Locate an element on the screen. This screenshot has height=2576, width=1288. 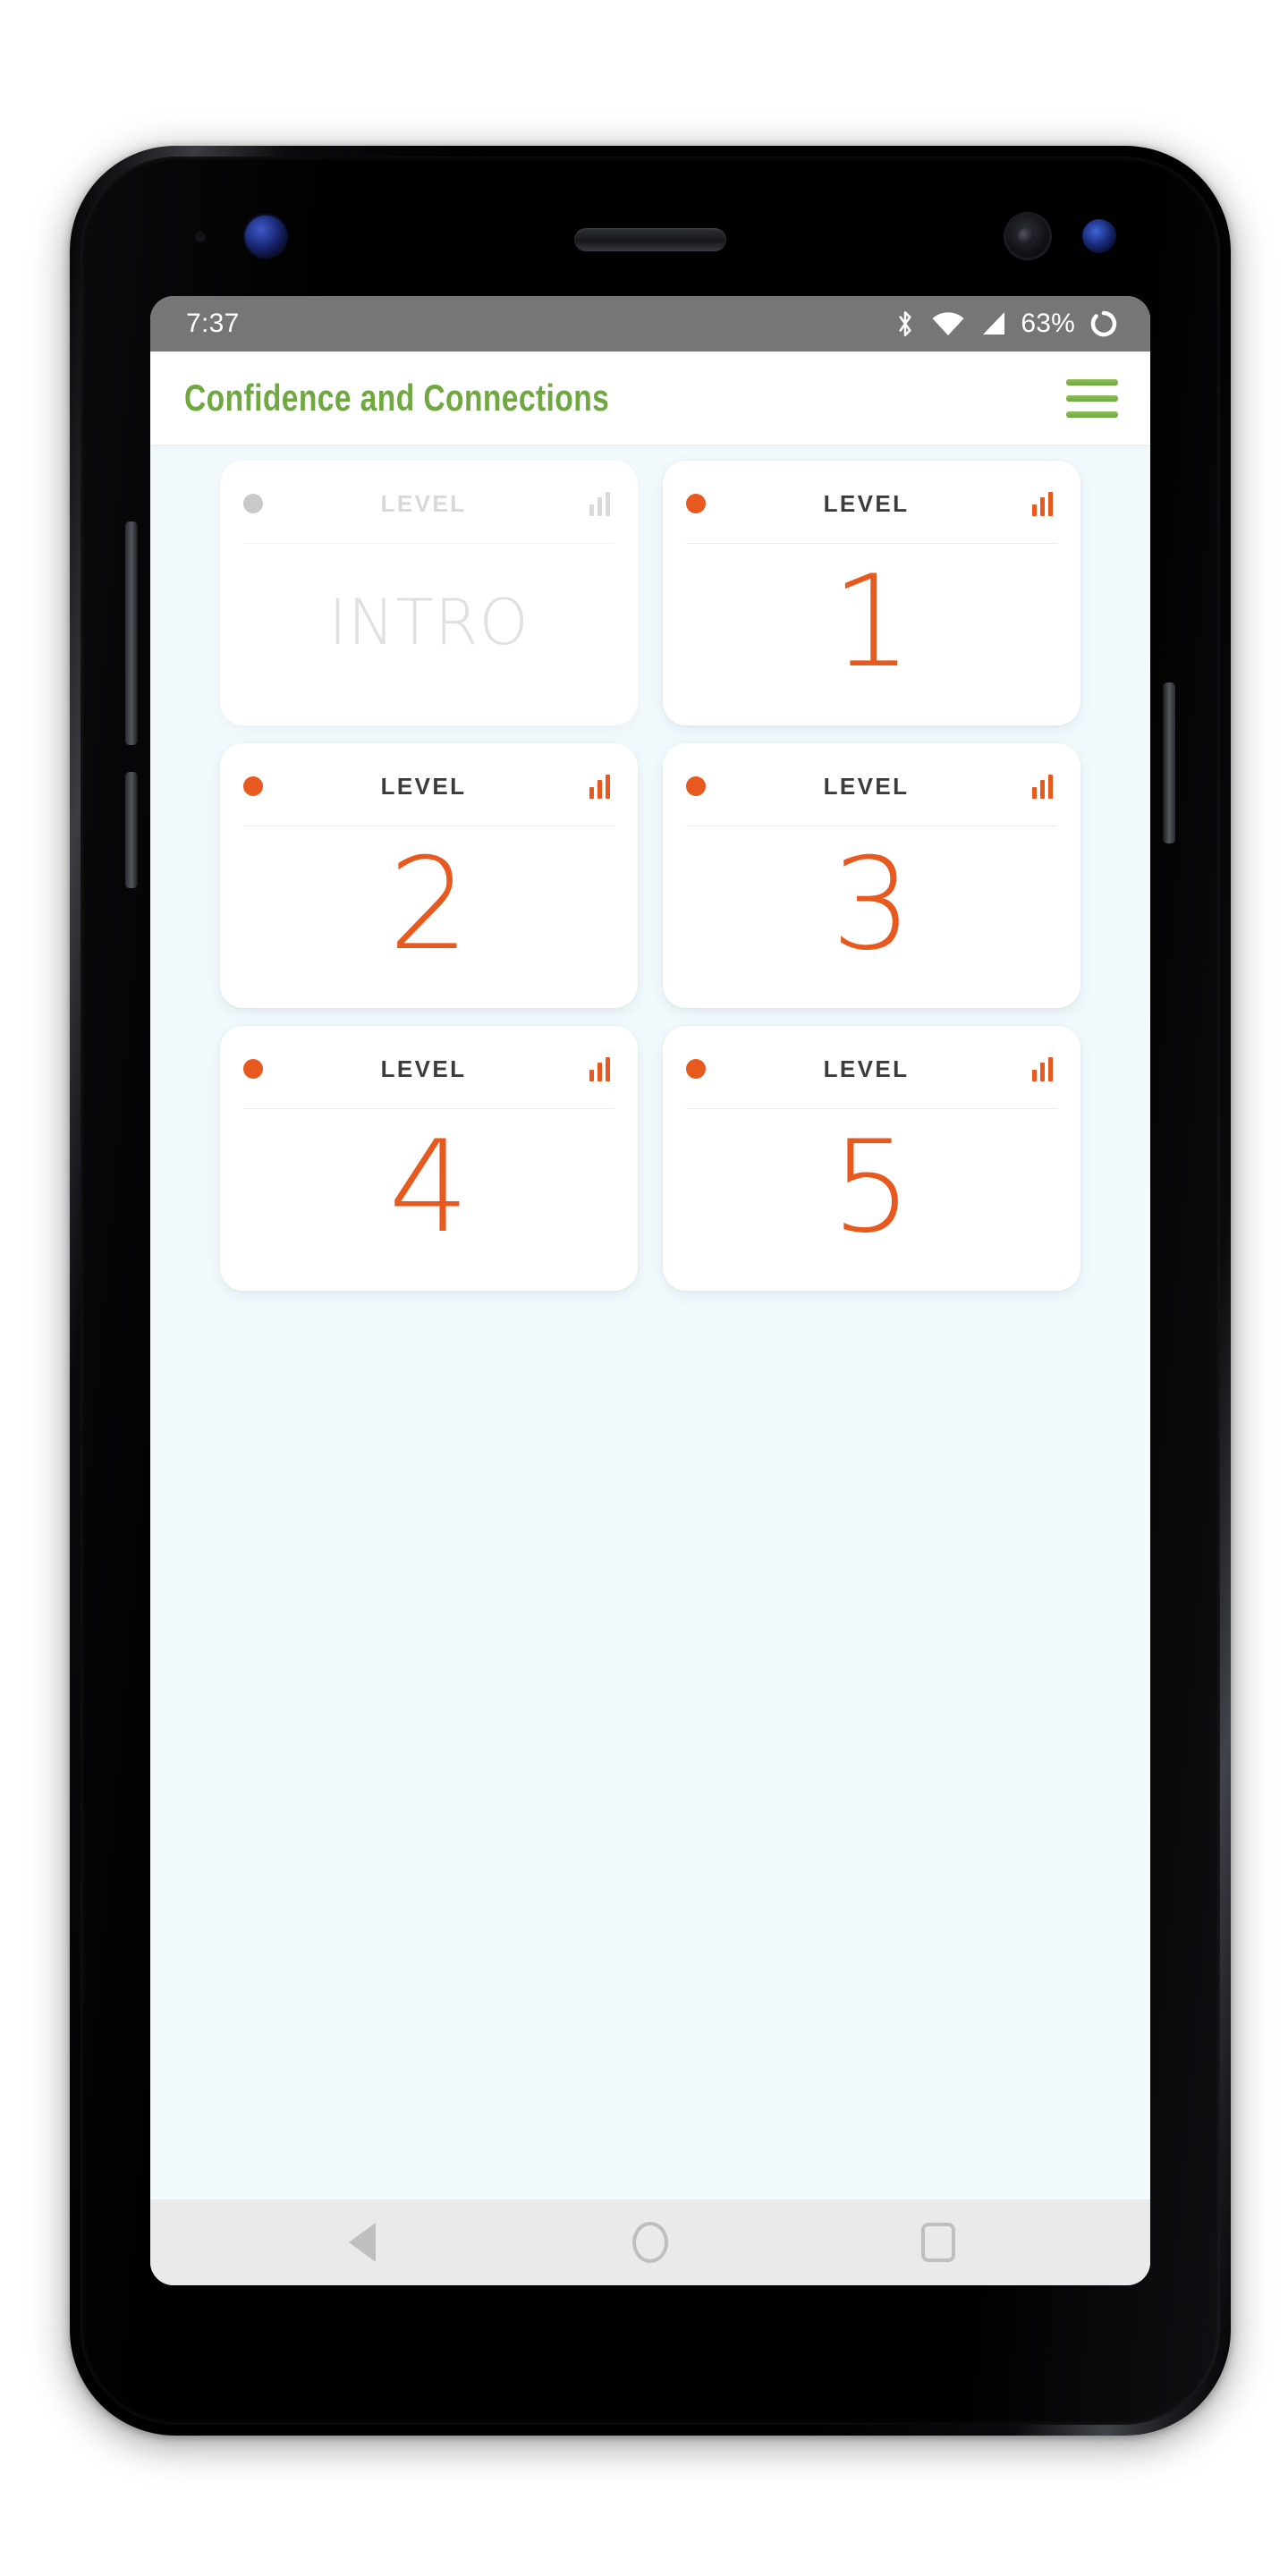
status-clock: 7:37 is located at coordinates (213, 323).